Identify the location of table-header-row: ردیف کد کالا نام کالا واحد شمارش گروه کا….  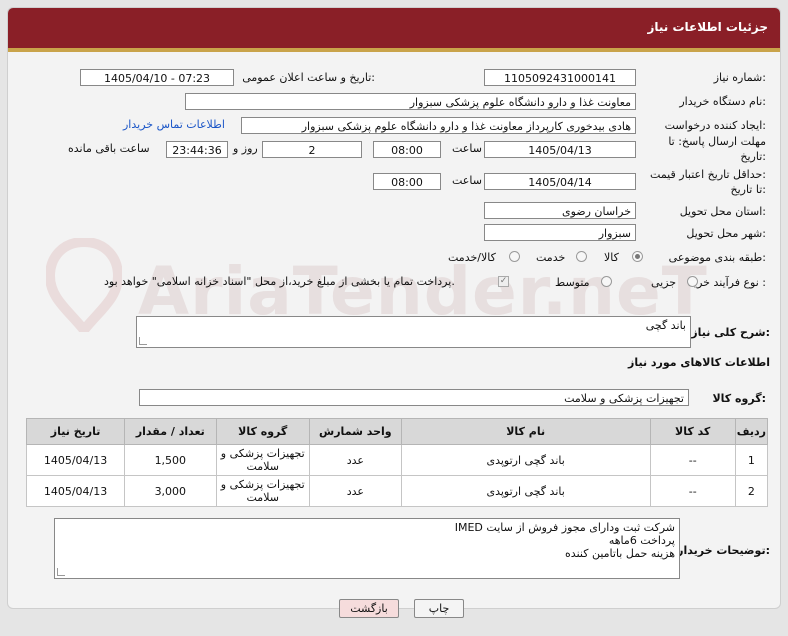
(397, 431).